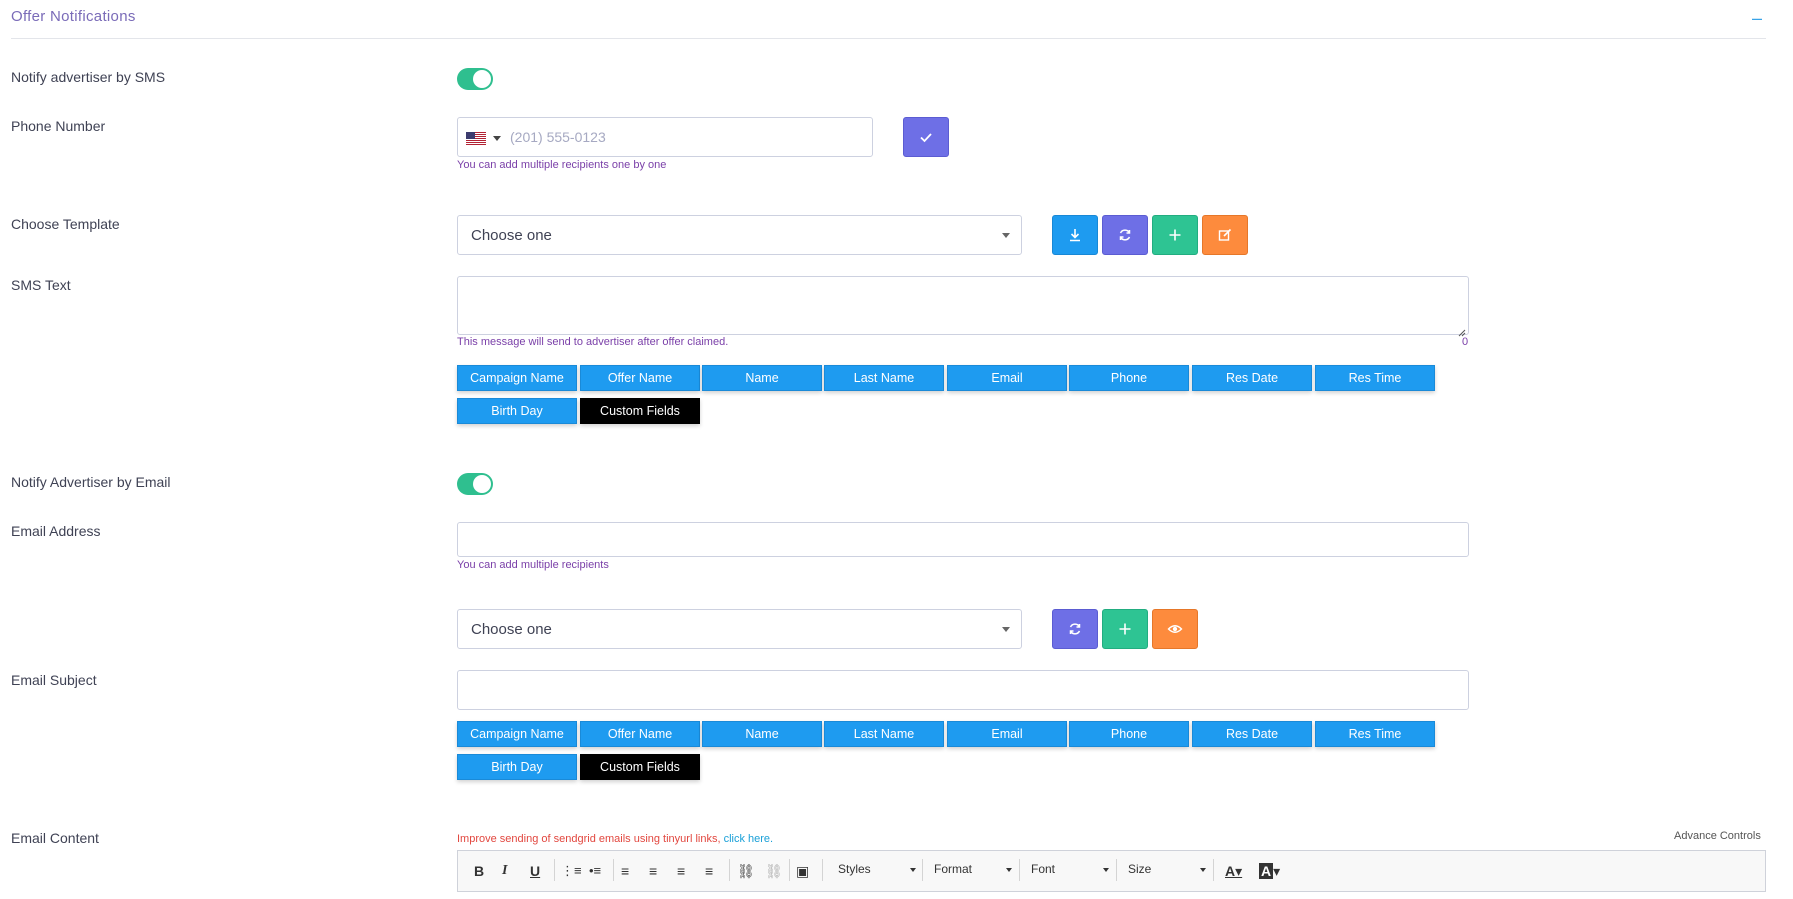 The image size is (1793, 899). I want to click on sms-token-chip: Birth Day, so click(517, 411).